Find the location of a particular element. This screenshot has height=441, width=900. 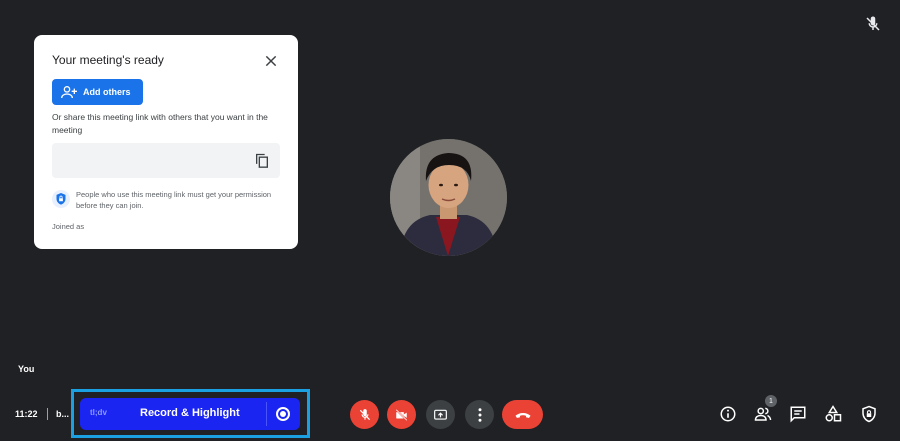

meeting-link-field is located at coordinates (166, 160).